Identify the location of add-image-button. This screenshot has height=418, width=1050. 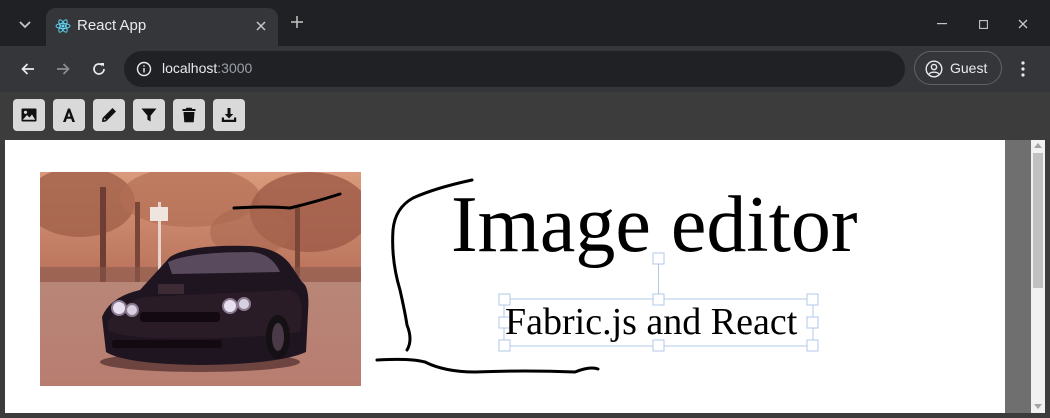
(29, 115).